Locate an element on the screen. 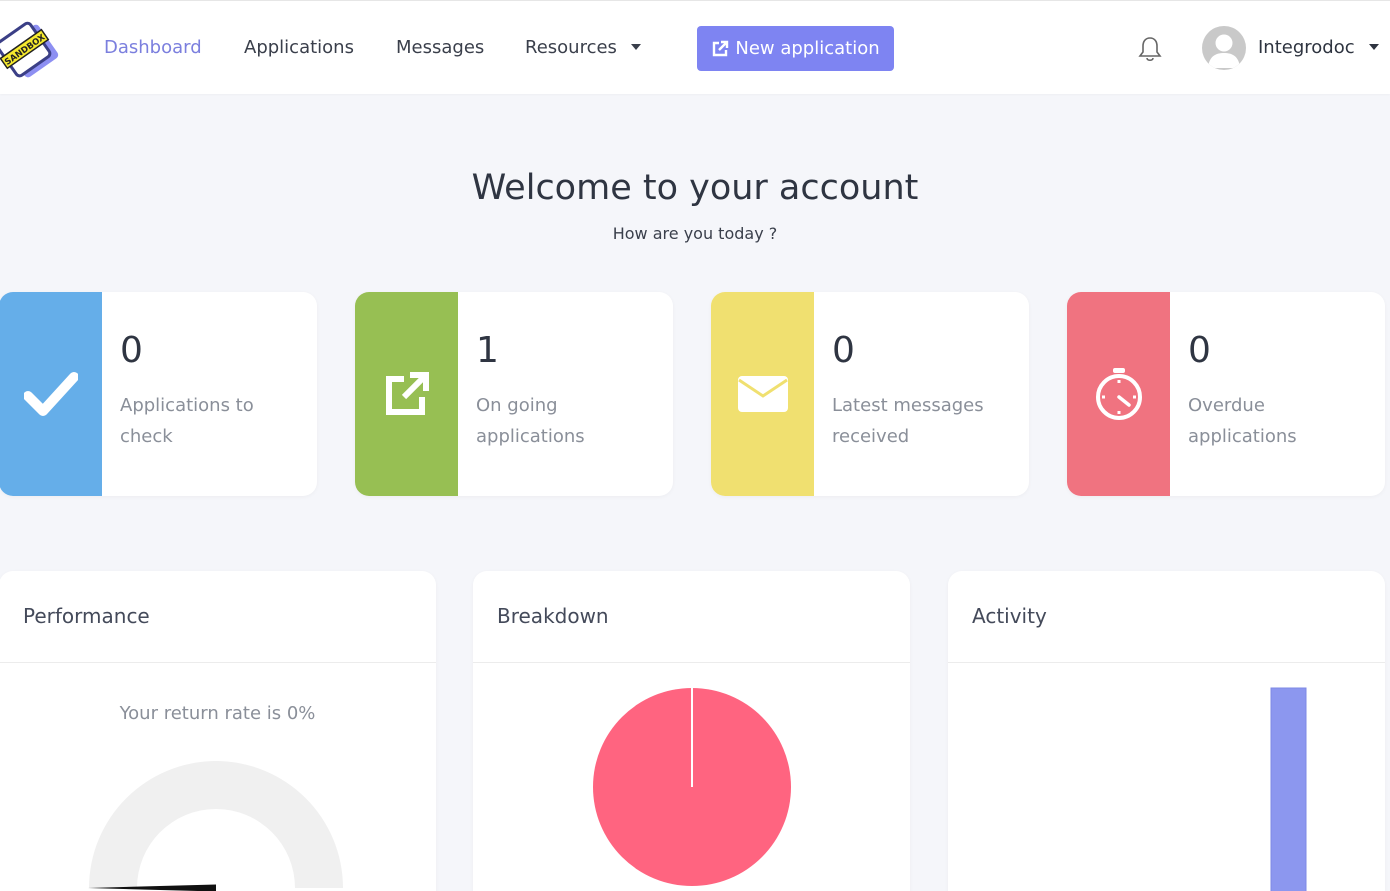 The height and width of the screenshot is (891, 1390). check-icon is located at coordinates (50, 394).